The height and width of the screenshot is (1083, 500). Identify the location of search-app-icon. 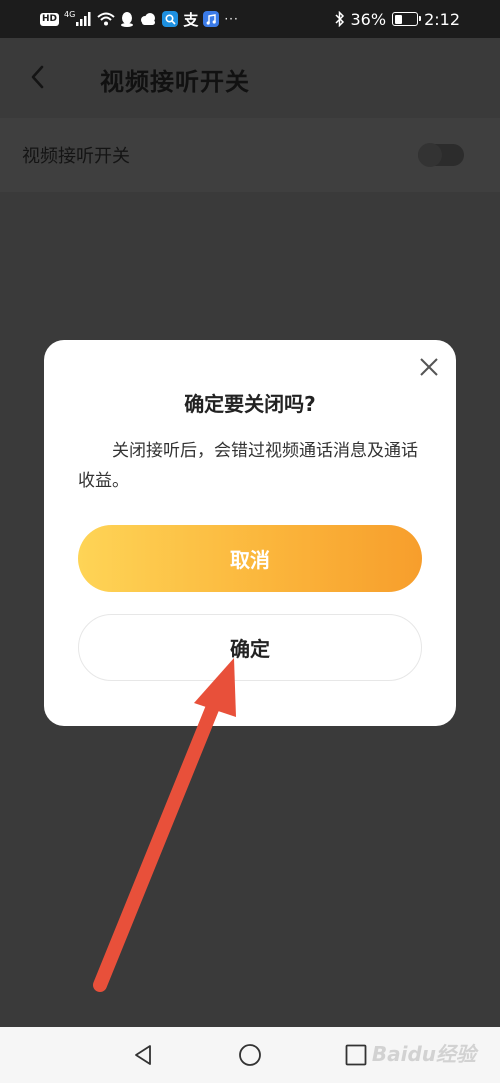
(170, 19).